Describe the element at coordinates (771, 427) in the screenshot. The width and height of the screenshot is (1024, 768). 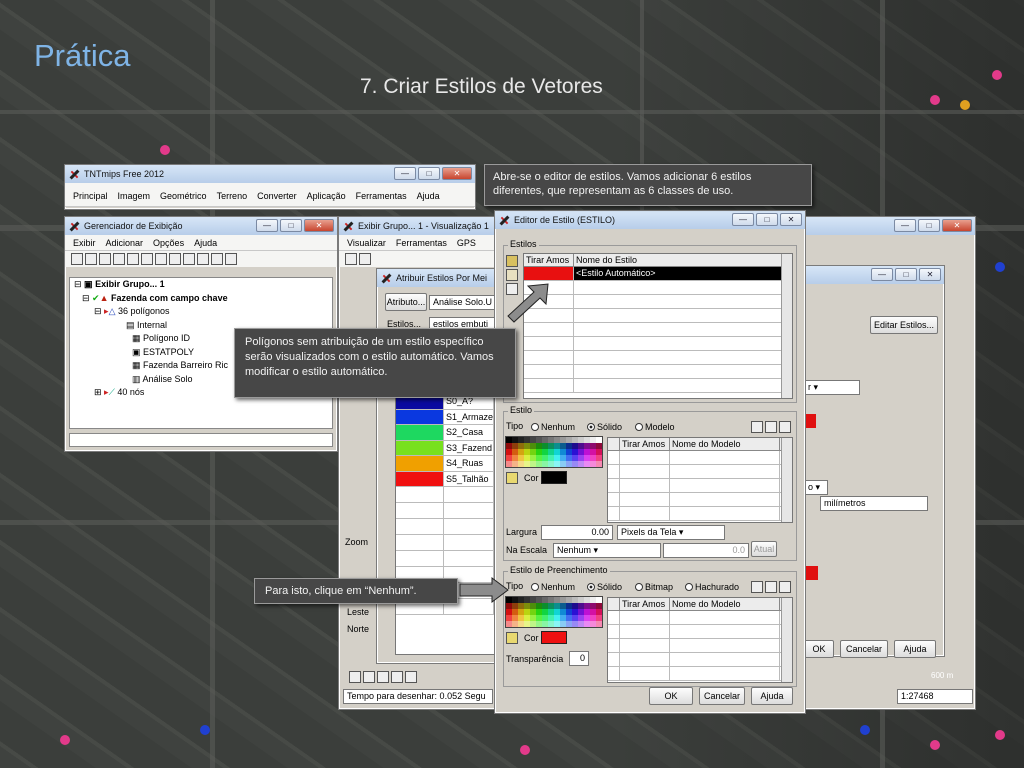
I see `pattern-grid-icon` at that location.